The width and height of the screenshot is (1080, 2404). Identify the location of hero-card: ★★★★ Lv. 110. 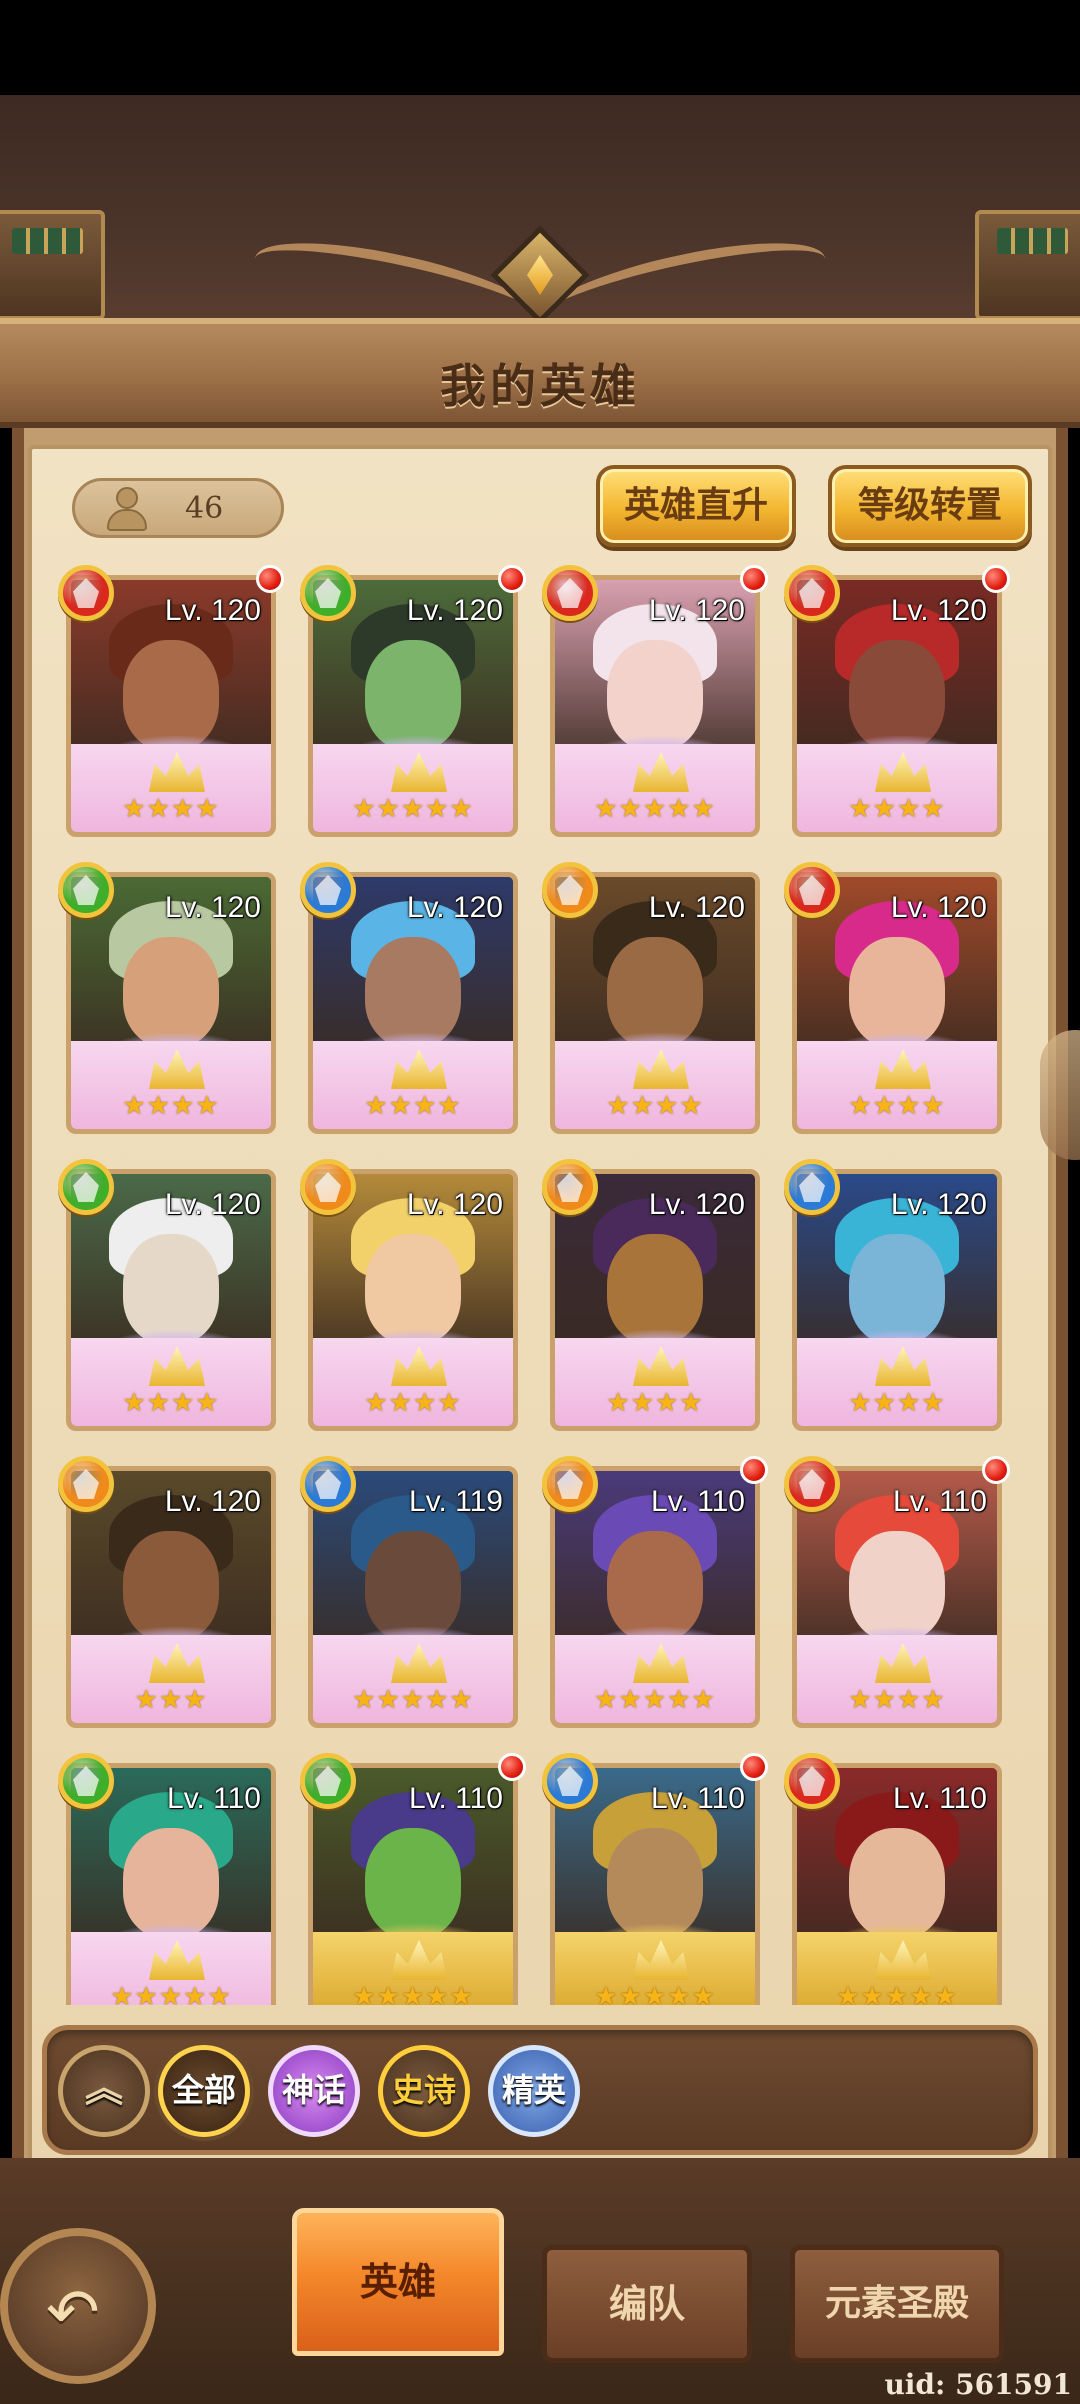
(897, 1594).